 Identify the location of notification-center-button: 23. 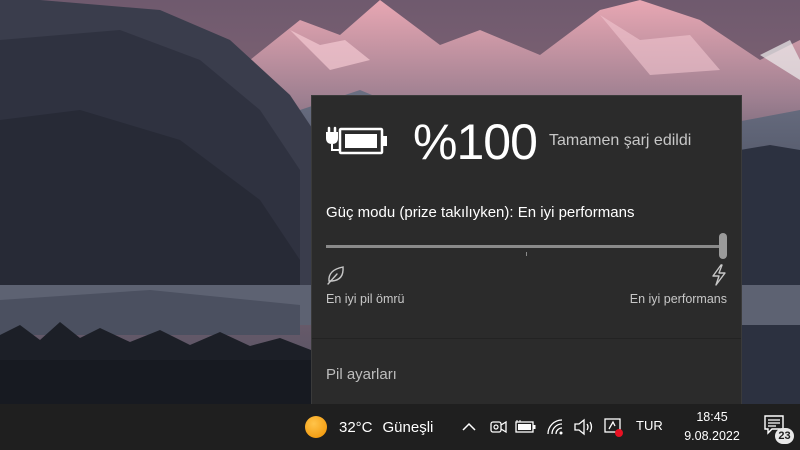
(778, 429).